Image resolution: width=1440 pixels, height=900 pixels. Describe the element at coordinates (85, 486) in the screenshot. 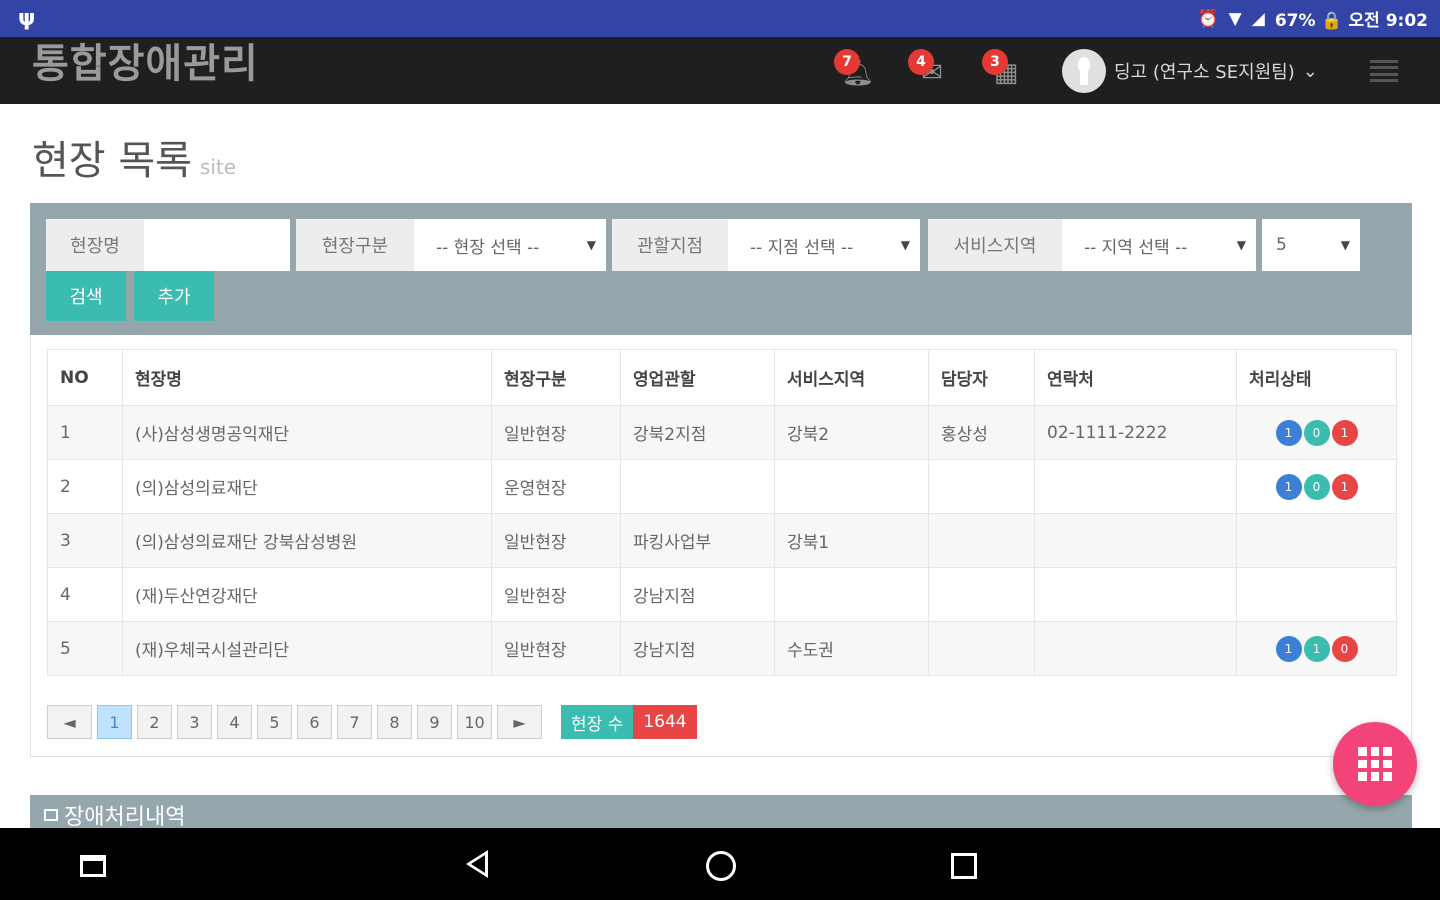

I see `cell-no: 2` at that location.